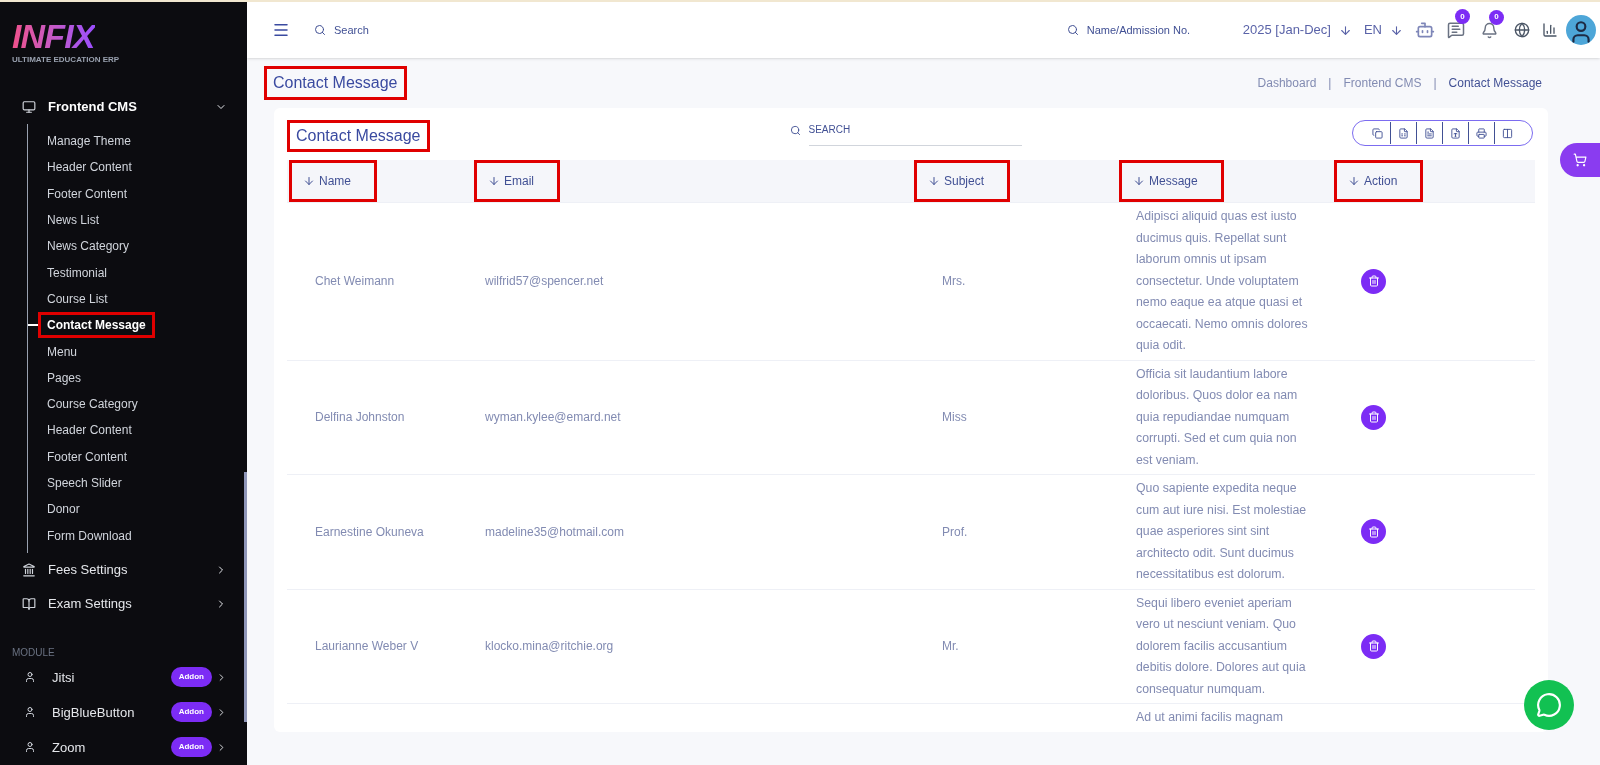 The height and width of the screenshot is (765, 1600). I want to click on robot-icon, so click(1425, 30).